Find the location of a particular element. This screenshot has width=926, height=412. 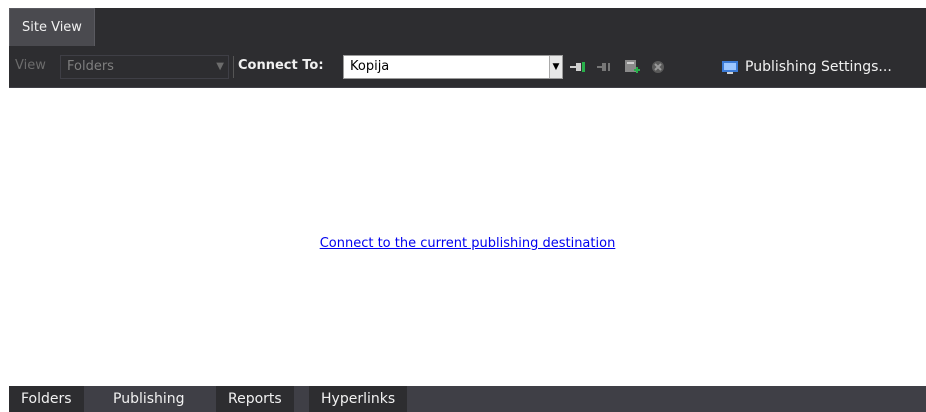

tab-strip is located at coordinates (467, 27).